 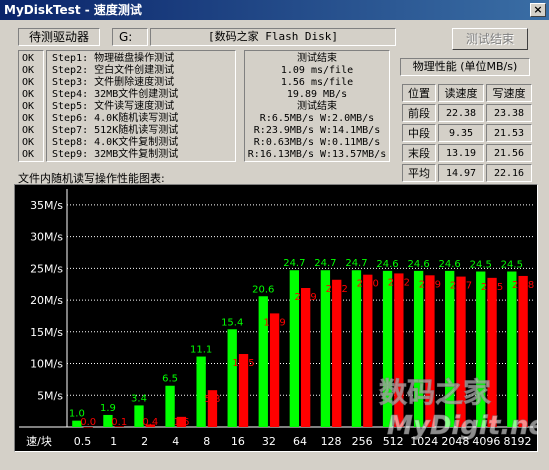 What do you see at coordinates (119, 422) in the screenshot?
I see `write-value-label: 0.1` at bounding box center [119, 422].